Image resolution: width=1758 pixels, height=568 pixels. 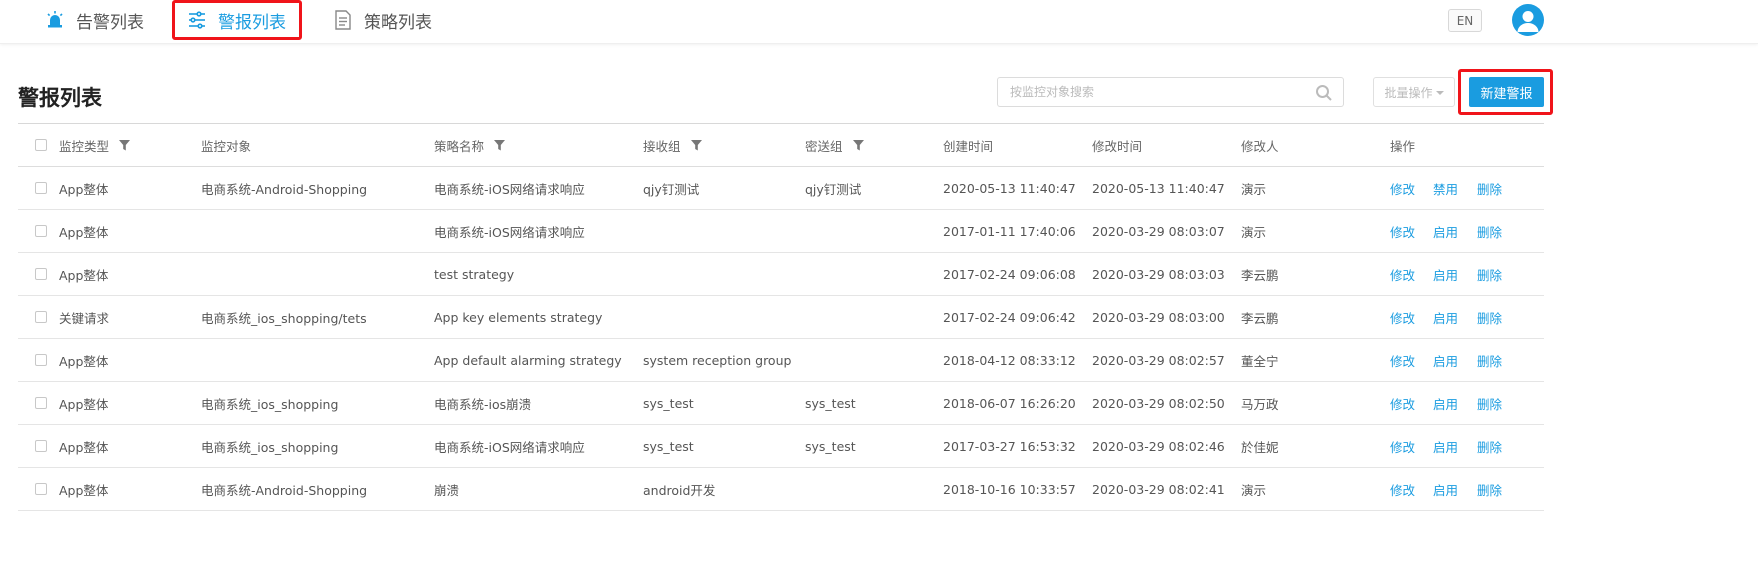 What do you see at coordinates (1324, 93) in the screenshot?
I see `search-icon` at bounding box center [1324, 93].